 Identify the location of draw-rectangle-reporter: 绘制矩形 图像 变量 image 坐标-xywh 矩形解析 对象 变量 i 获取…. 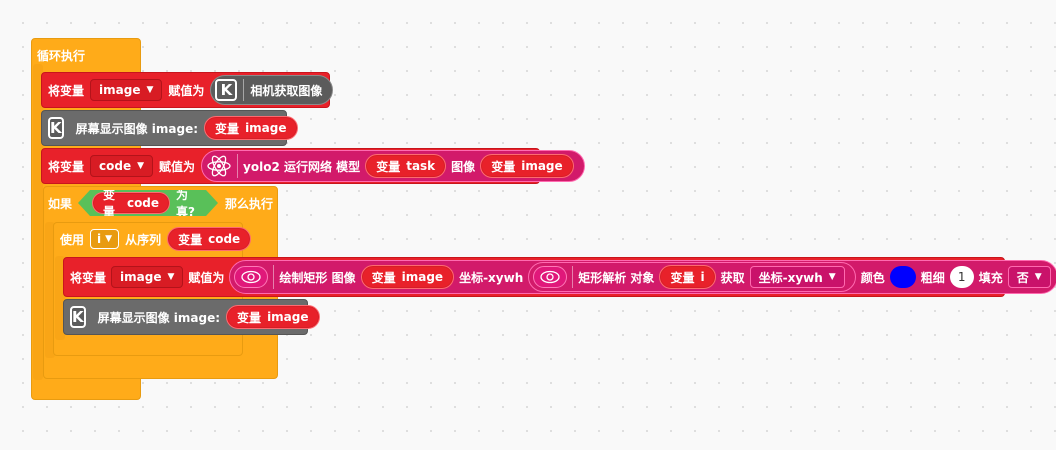
(642, 277).